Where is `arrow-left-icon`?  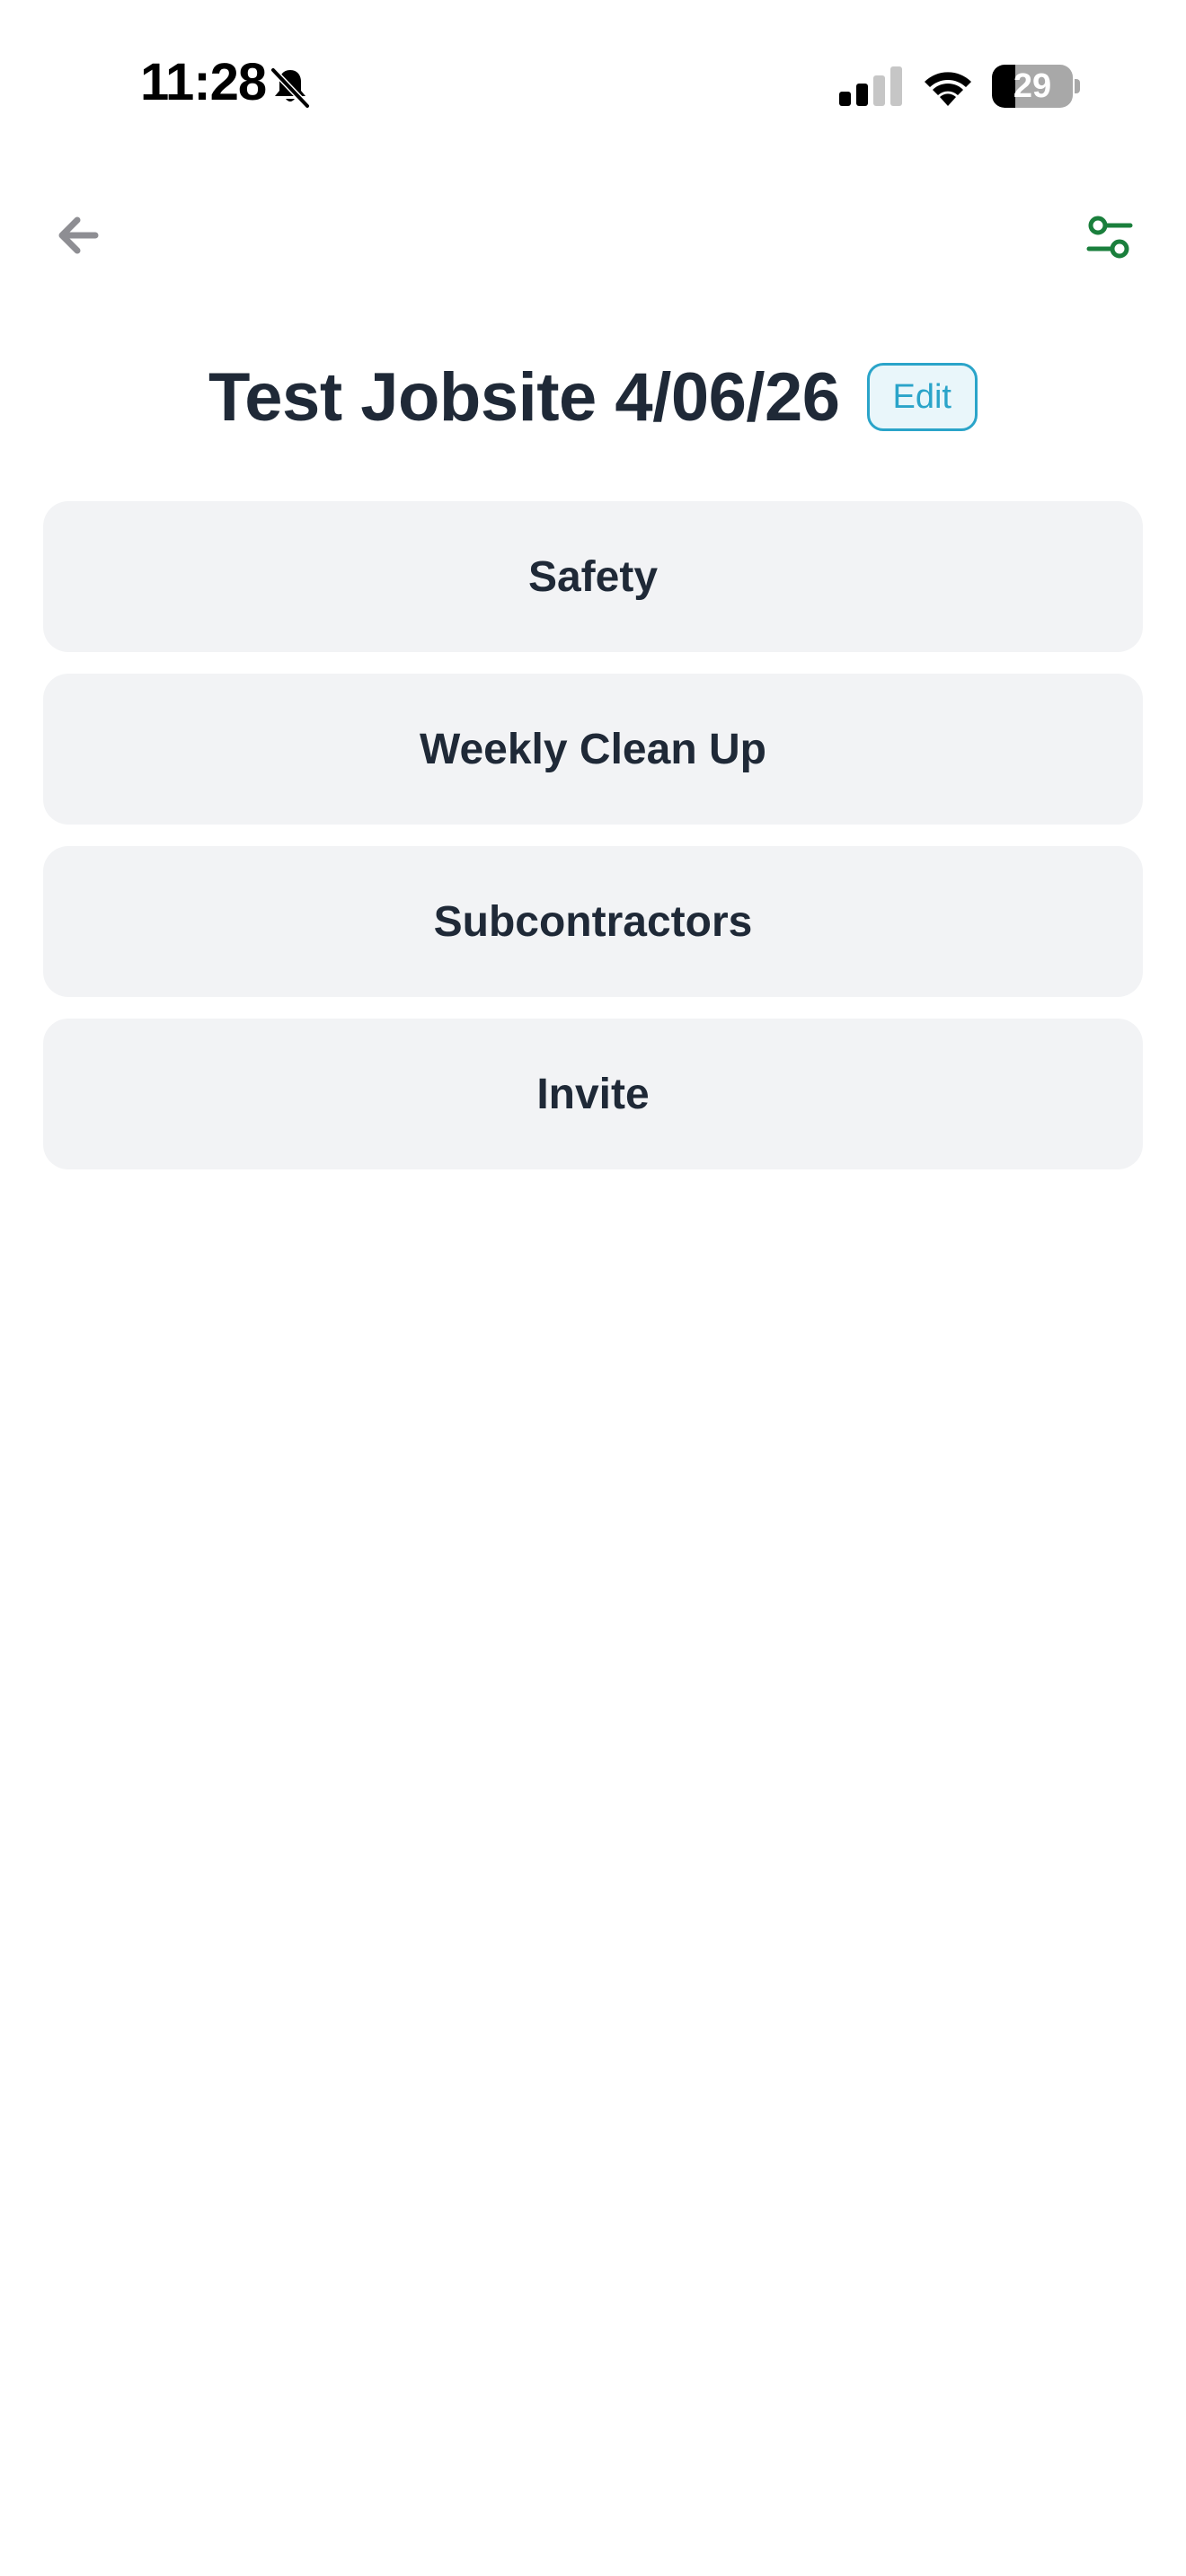
arrow-left-icon is located at coordinates (77, 238).